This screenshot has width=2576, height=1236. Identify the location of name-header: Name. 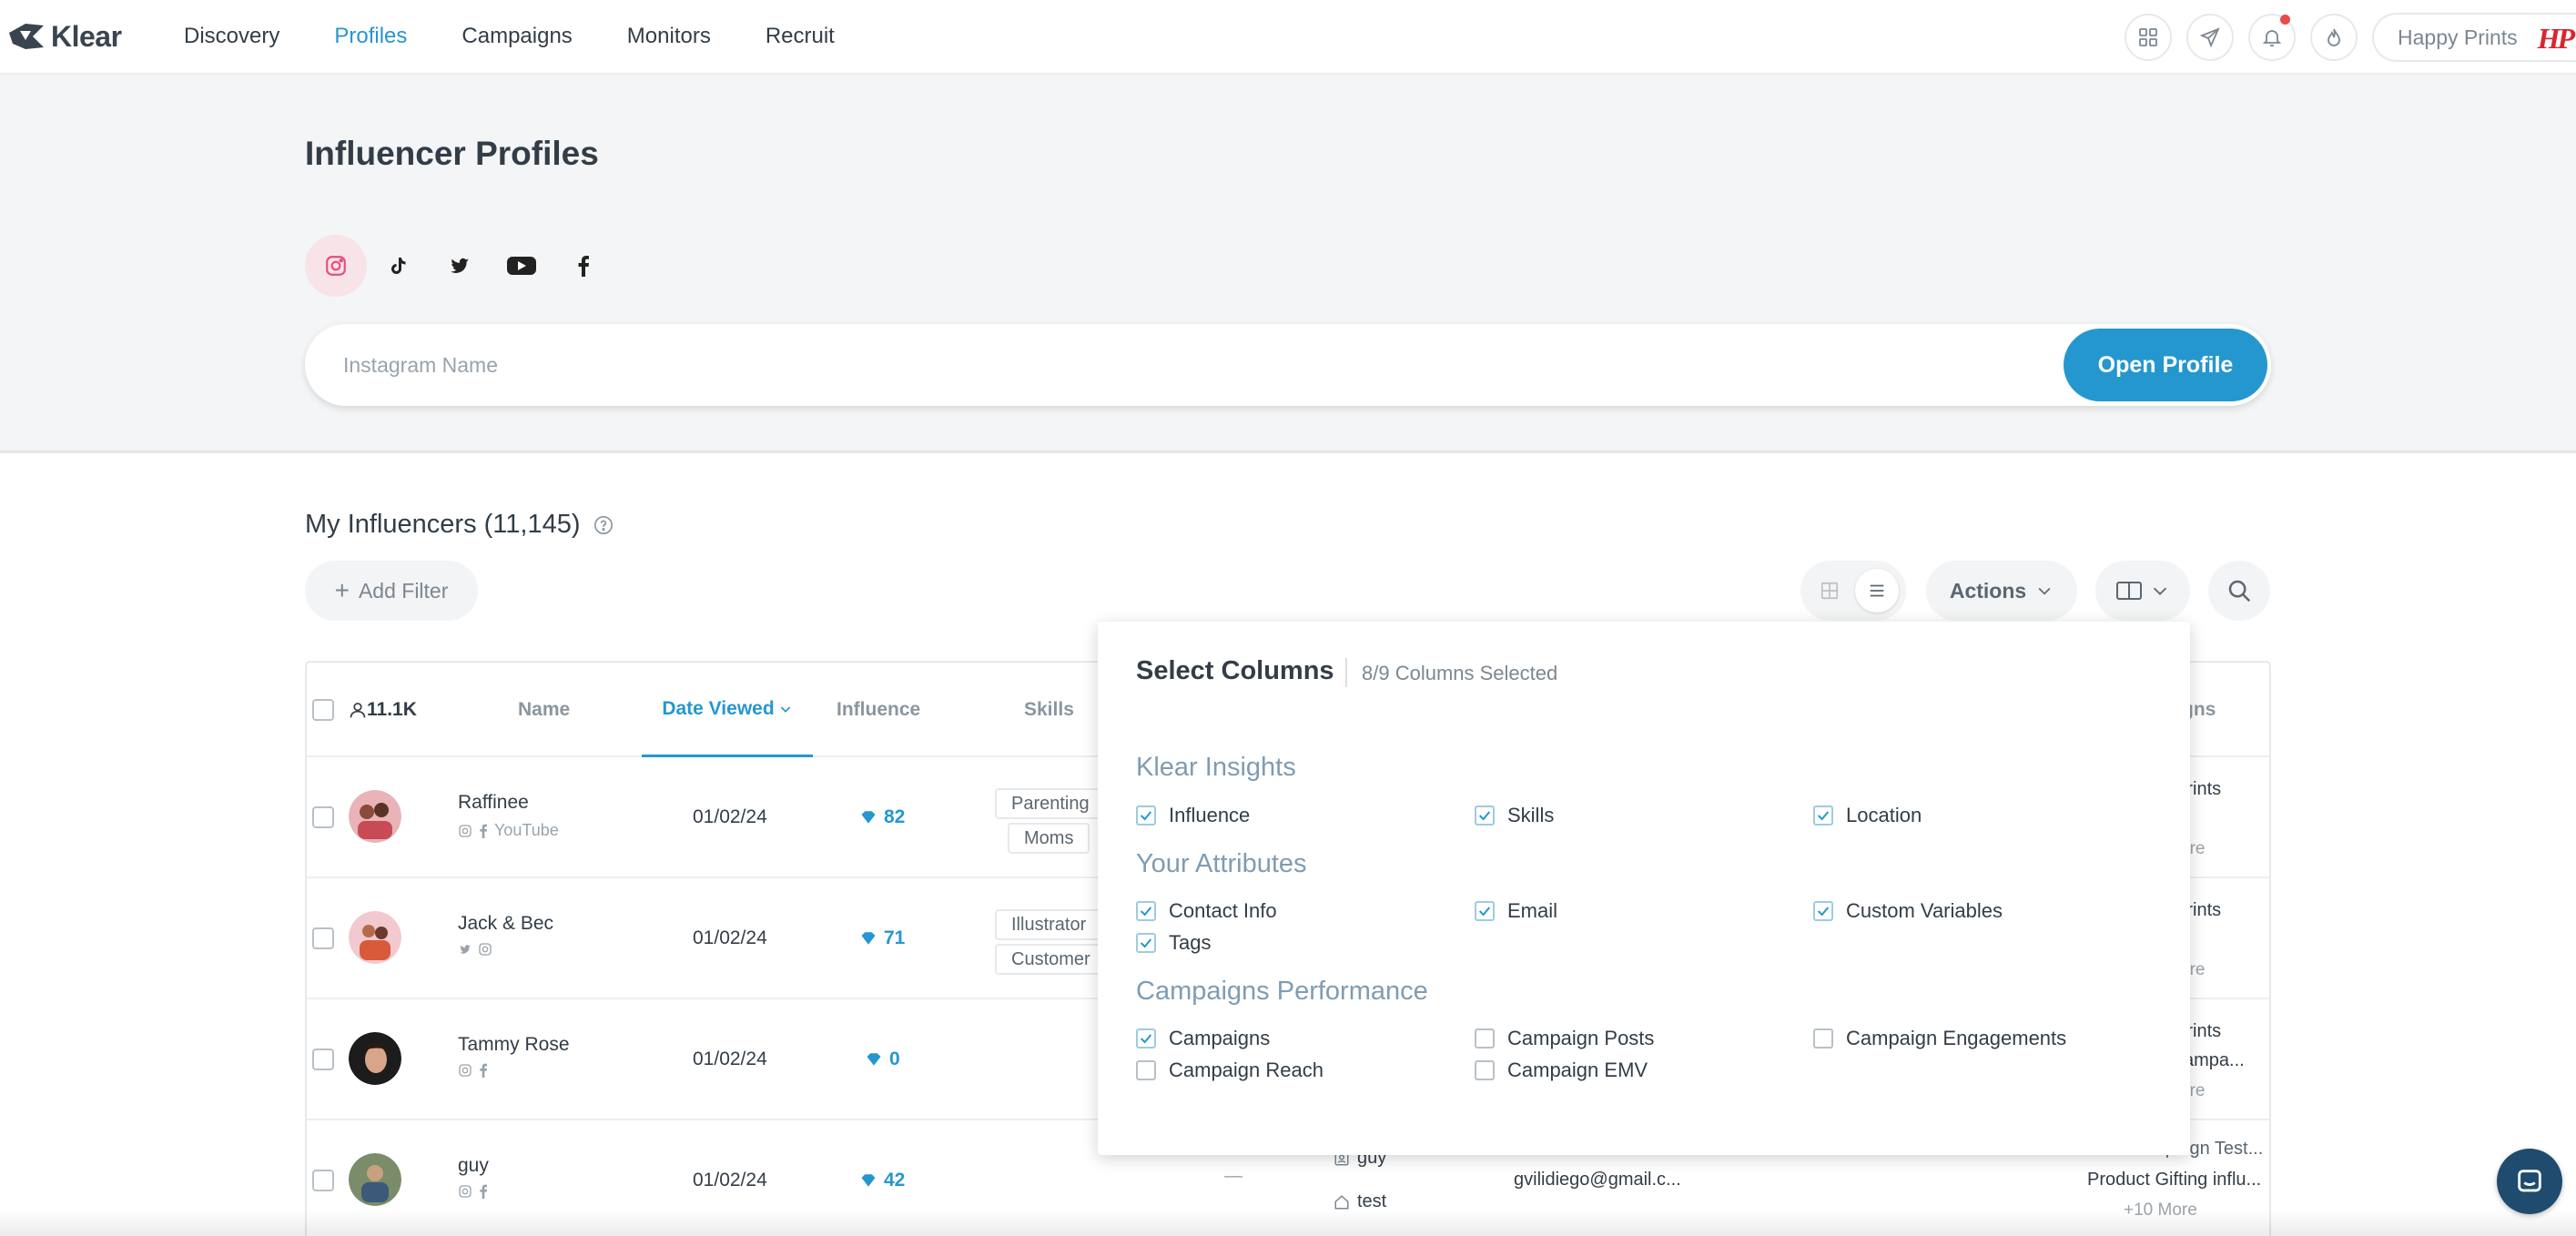
(544, 710).